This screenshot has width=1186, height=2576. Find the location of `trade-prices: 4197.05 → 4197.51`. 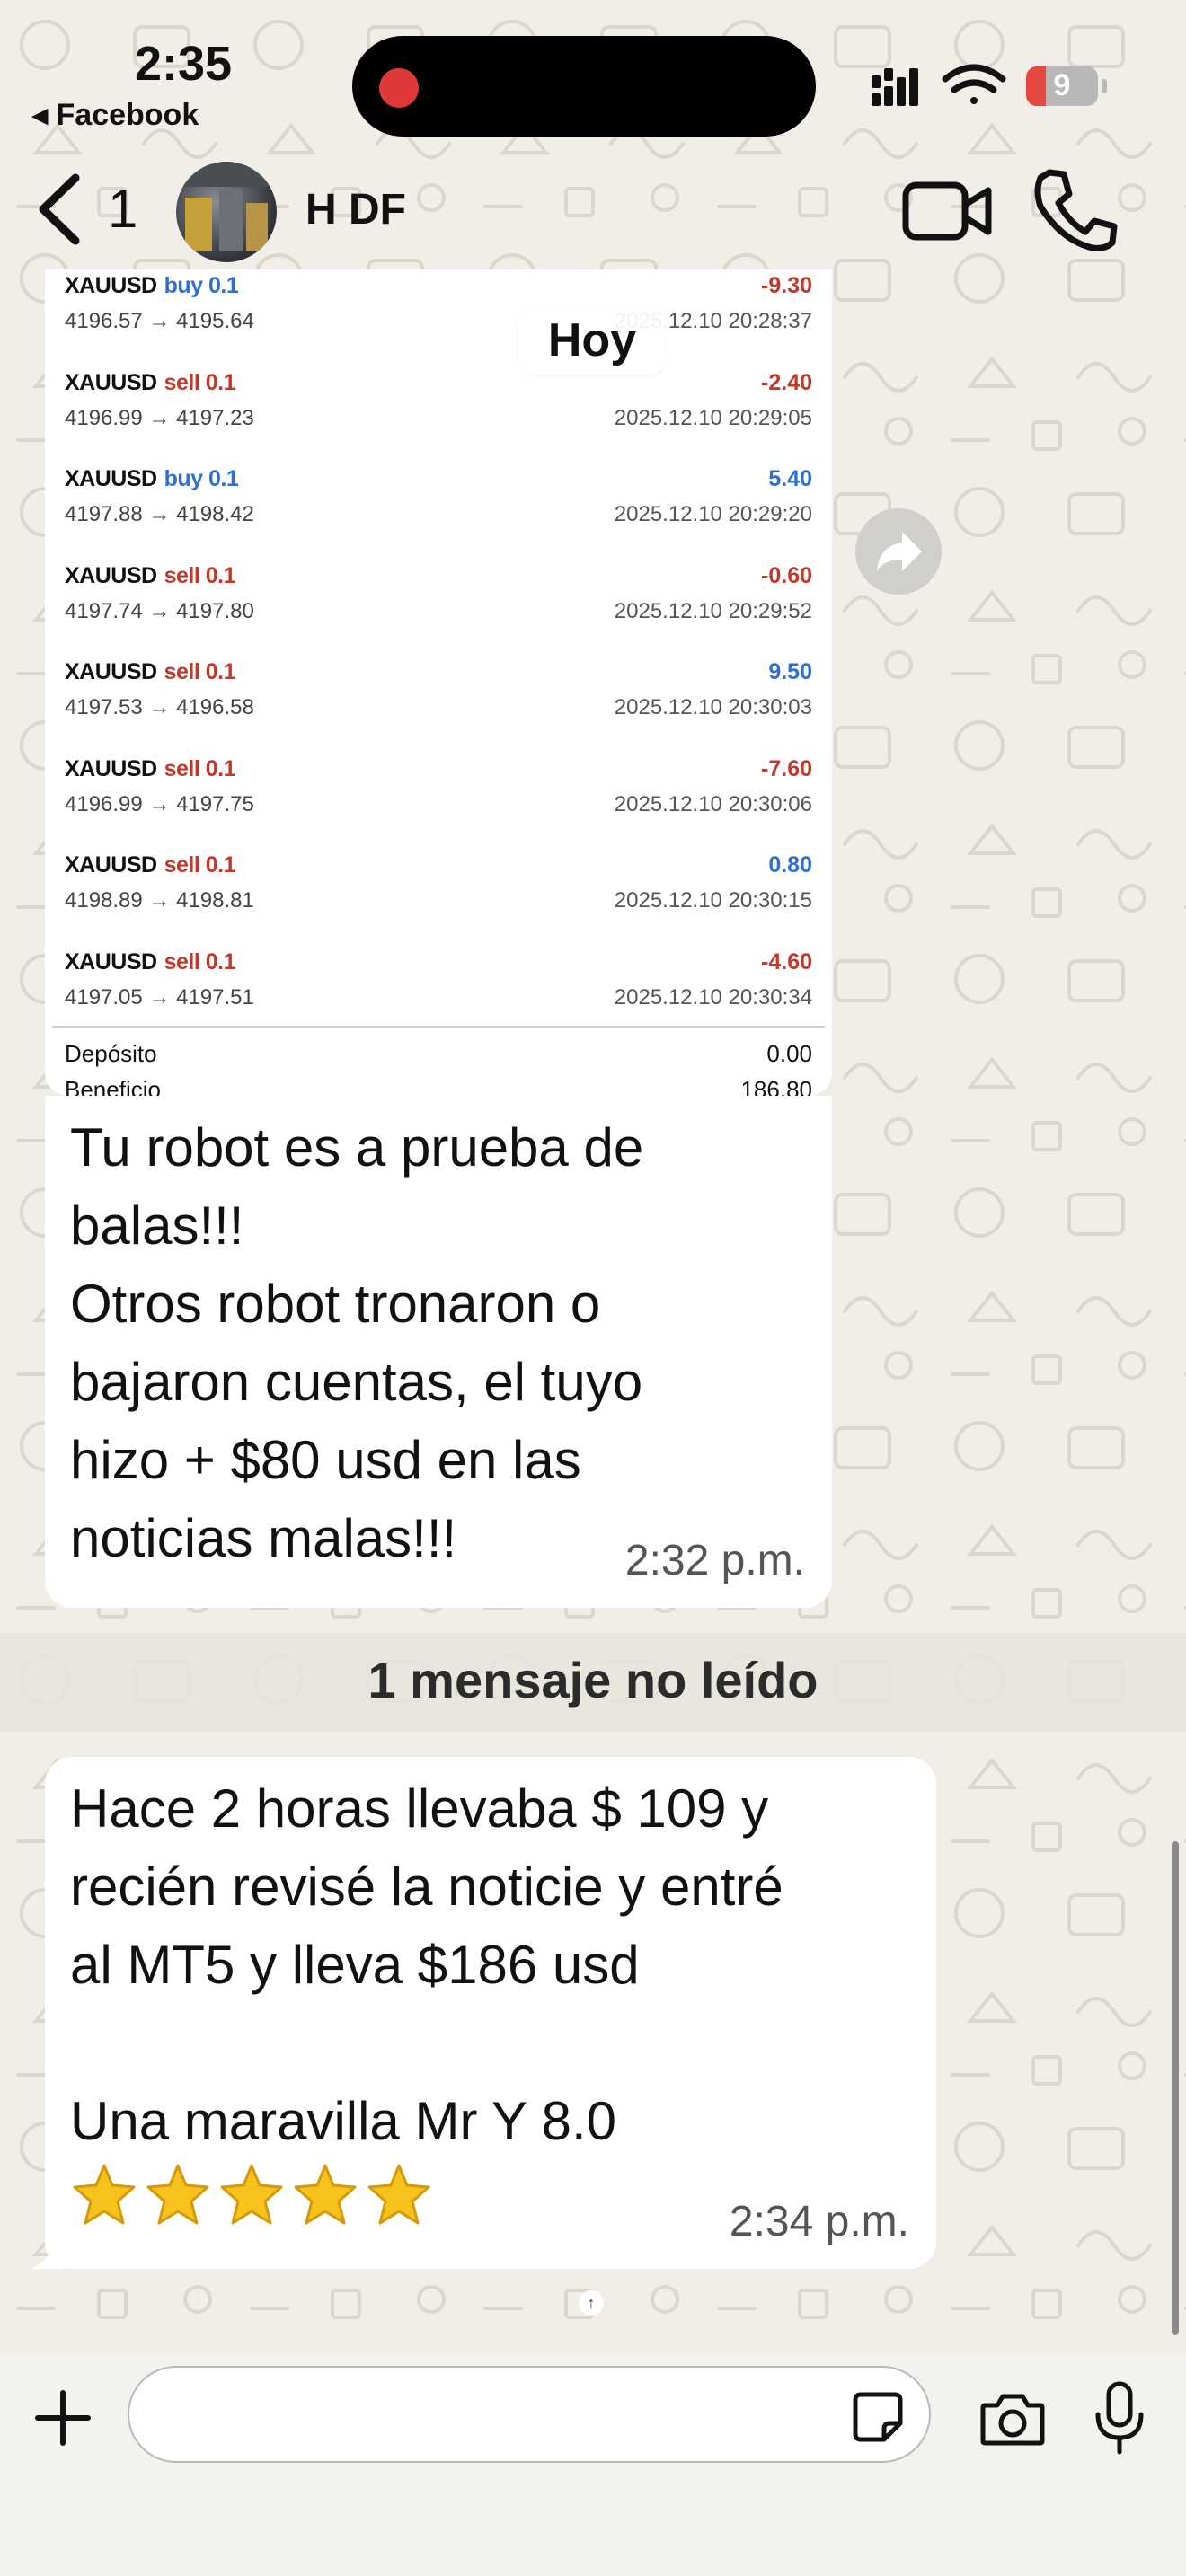

trade-prices: 4197.05 → 4197.51 is located at coordinates (159, 997).